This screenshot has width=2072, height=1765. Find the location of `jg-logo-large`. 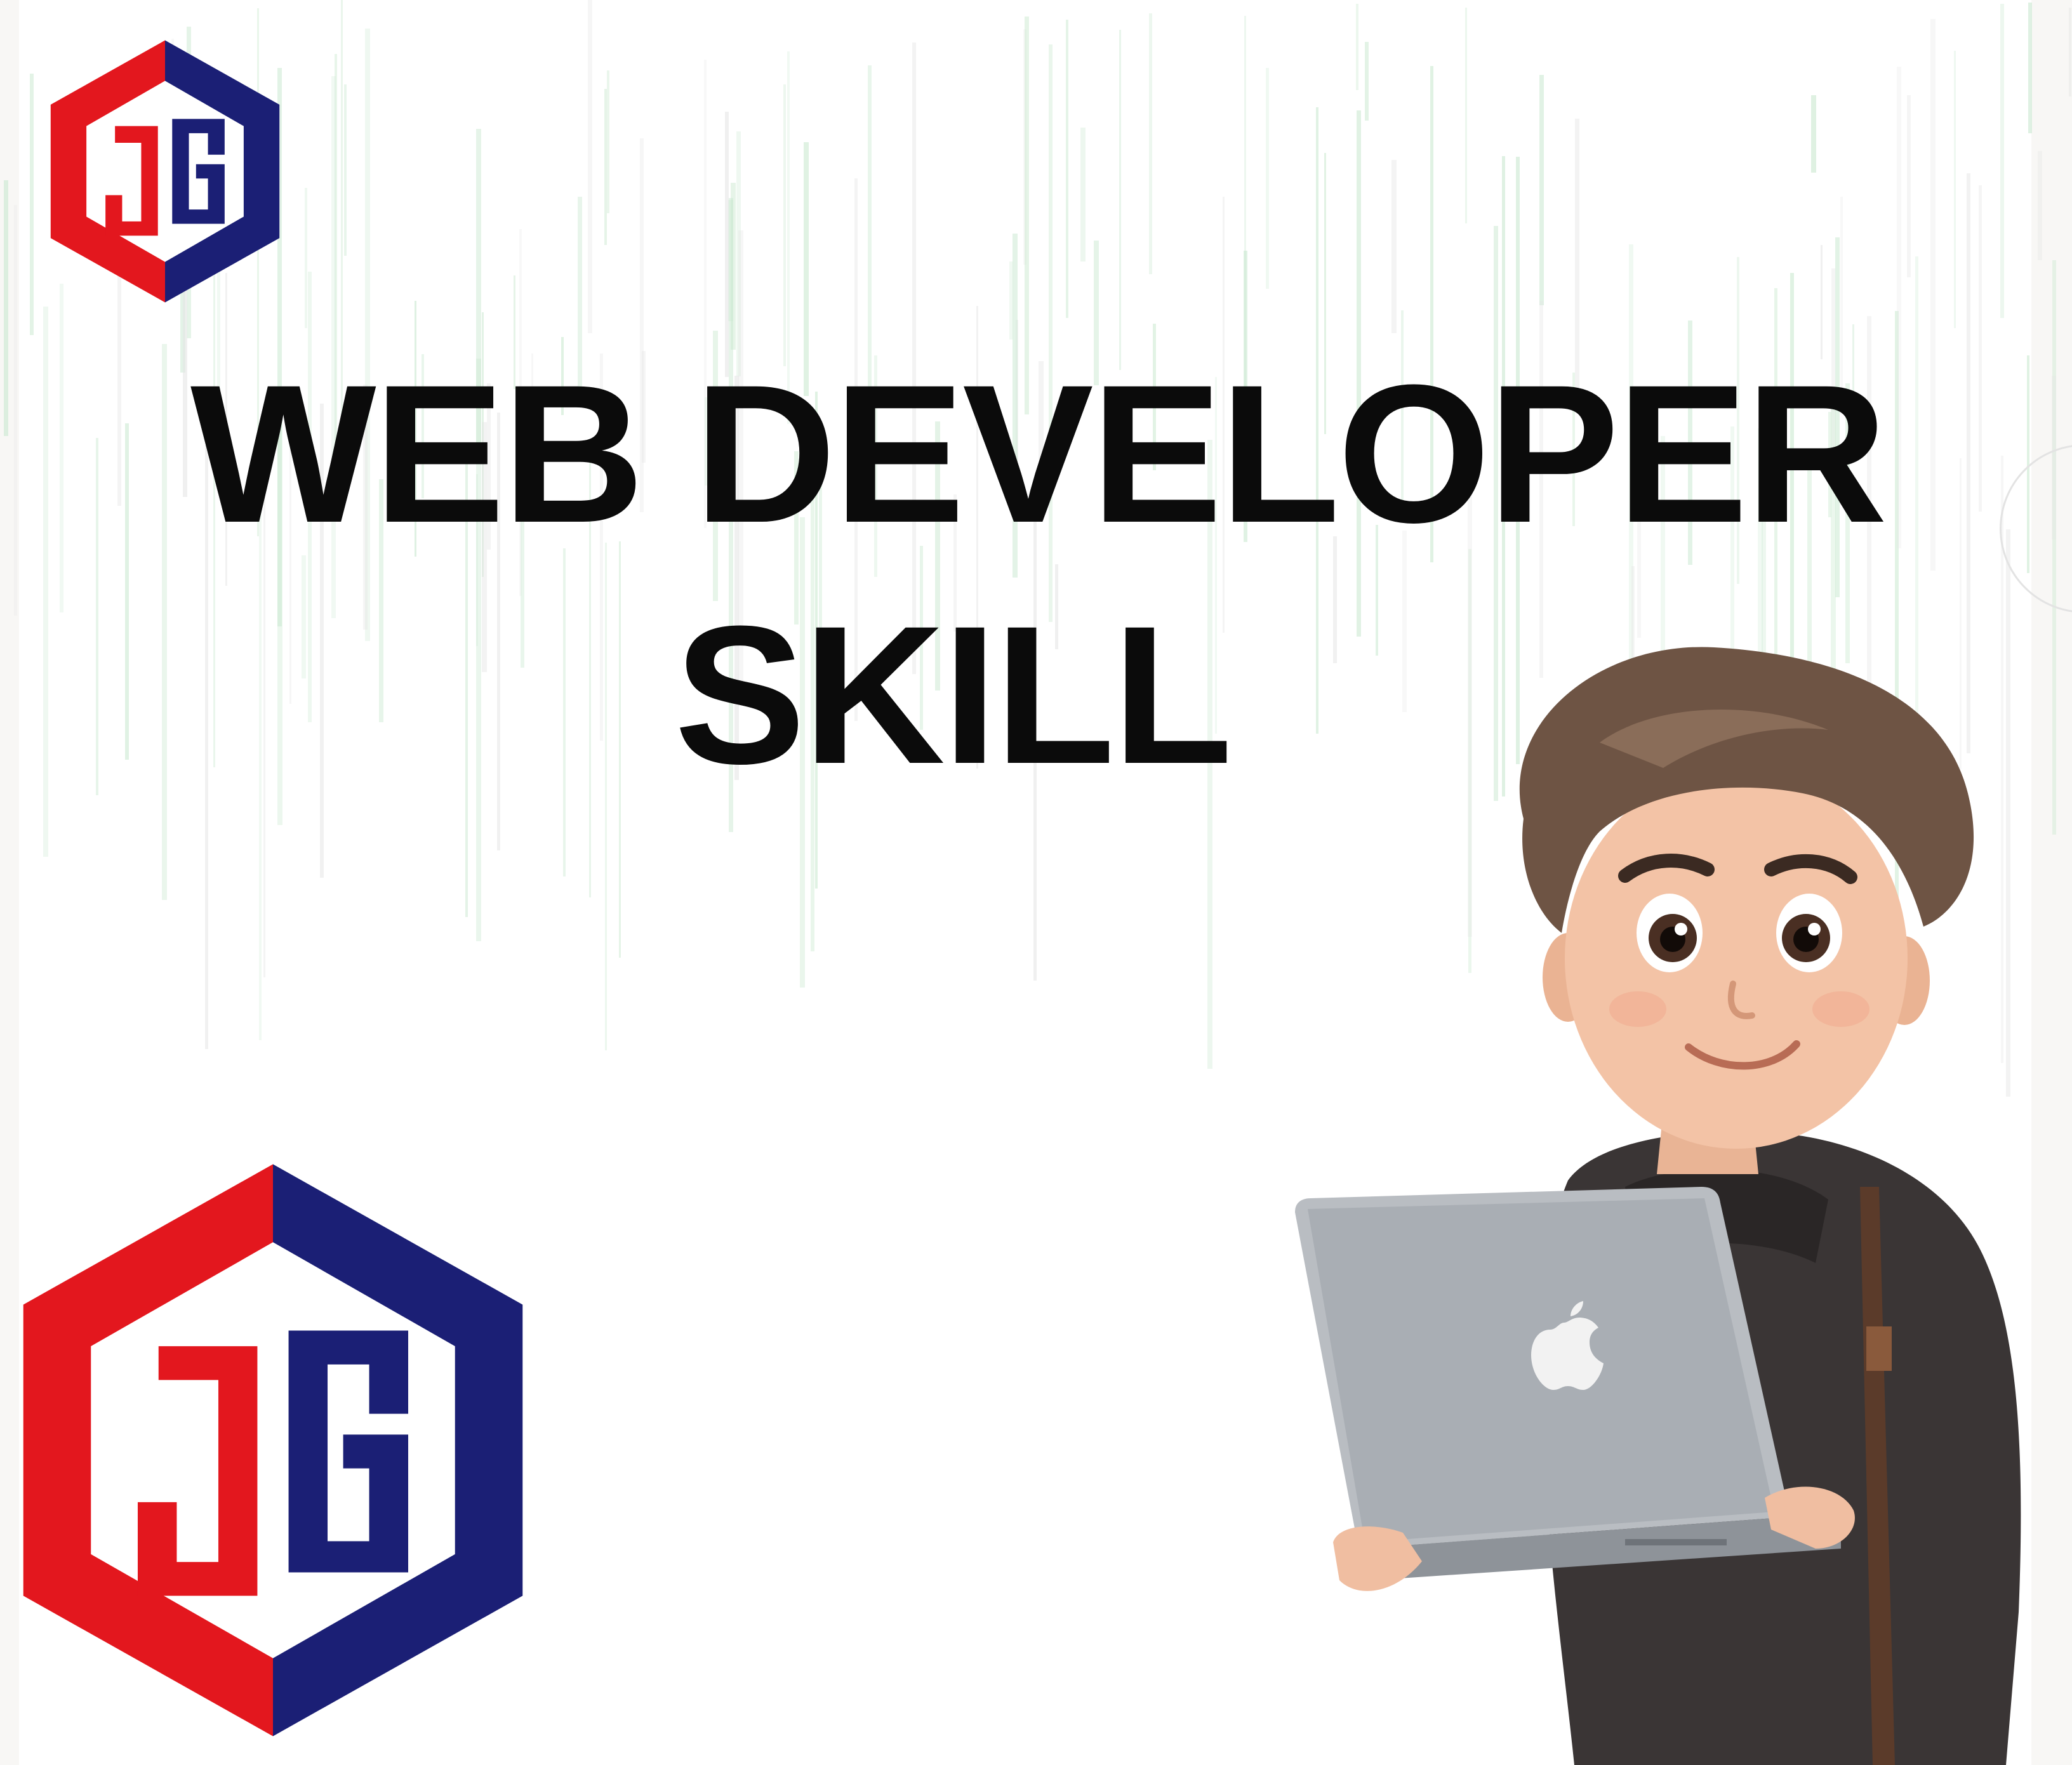

jg-logo-large is located at coordinates (273, 1450).